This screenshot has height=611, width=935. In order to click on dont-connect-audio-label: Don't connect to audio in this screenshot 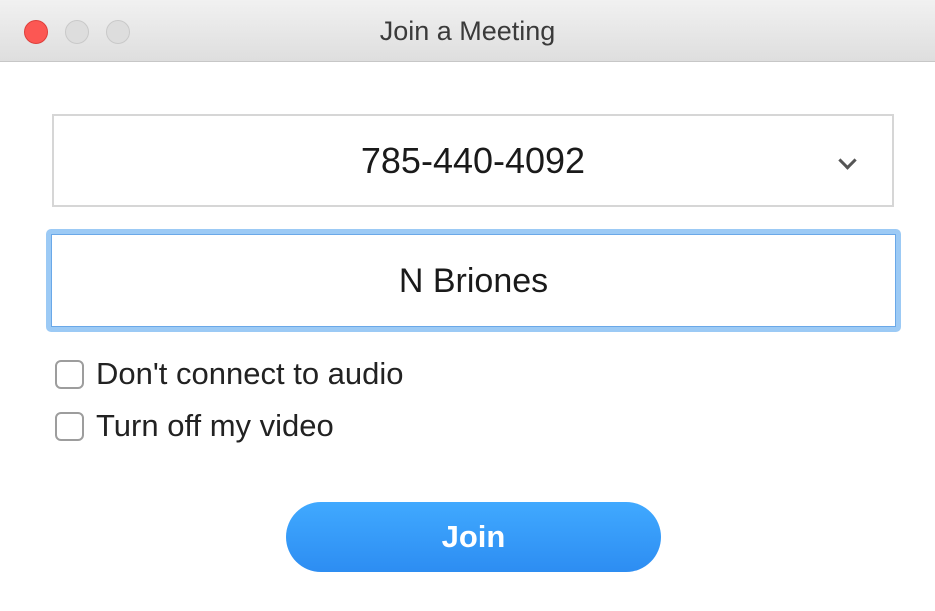, I will do `click(250, 373)`.